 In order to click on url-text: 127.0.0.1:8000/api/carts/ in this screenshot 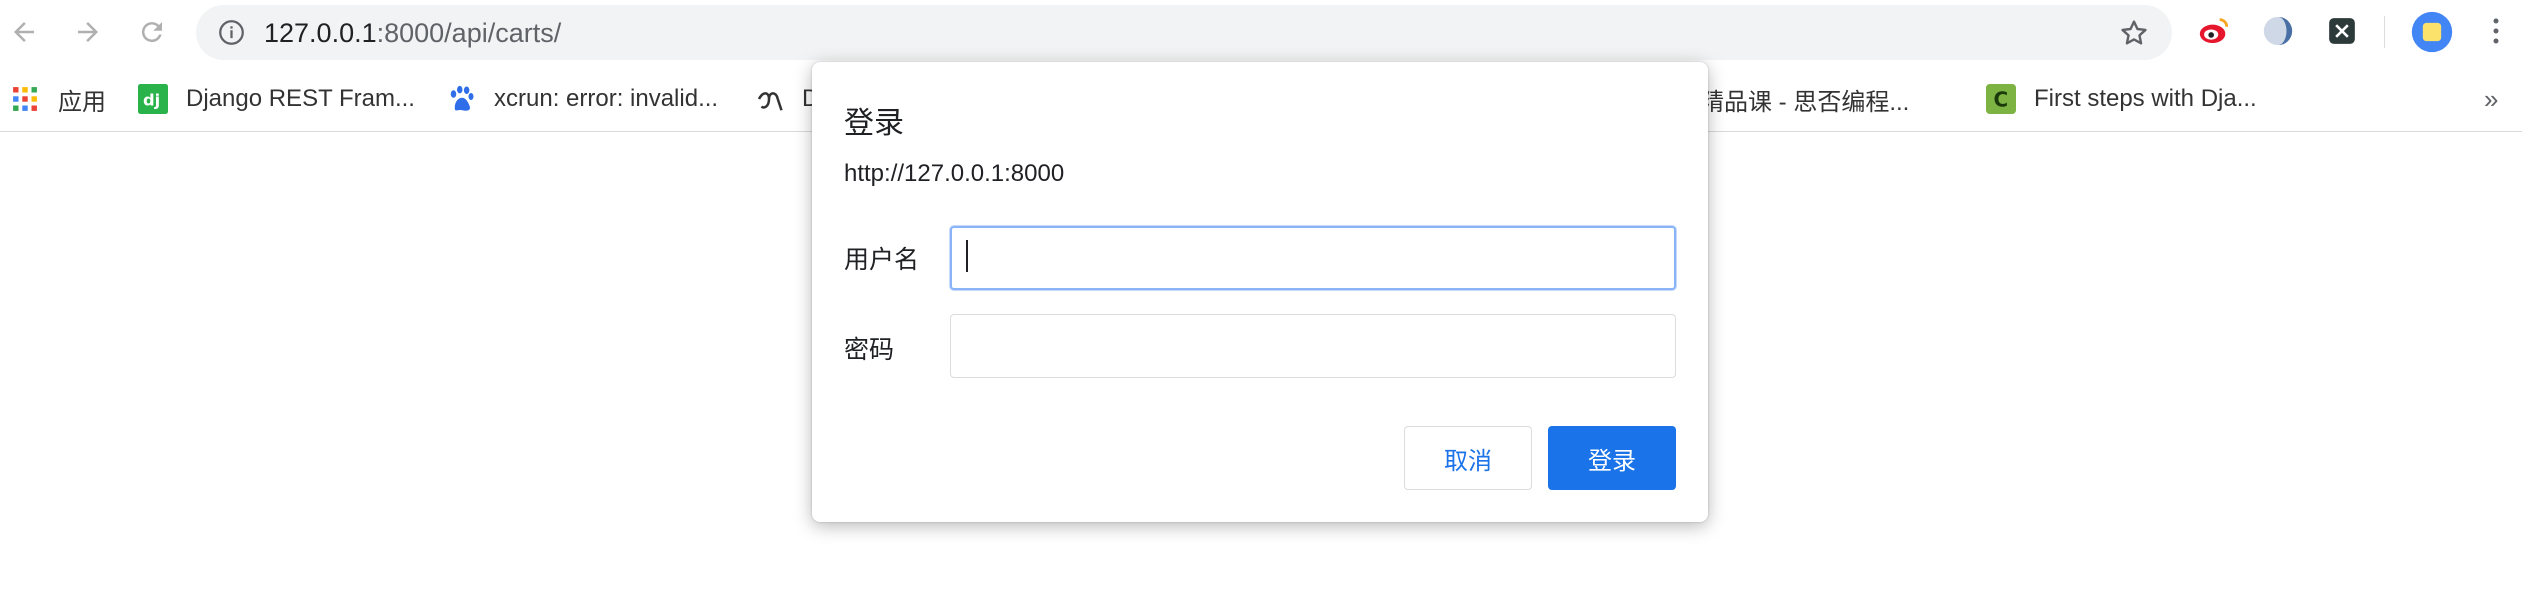, I will do `click(412, 33)`.